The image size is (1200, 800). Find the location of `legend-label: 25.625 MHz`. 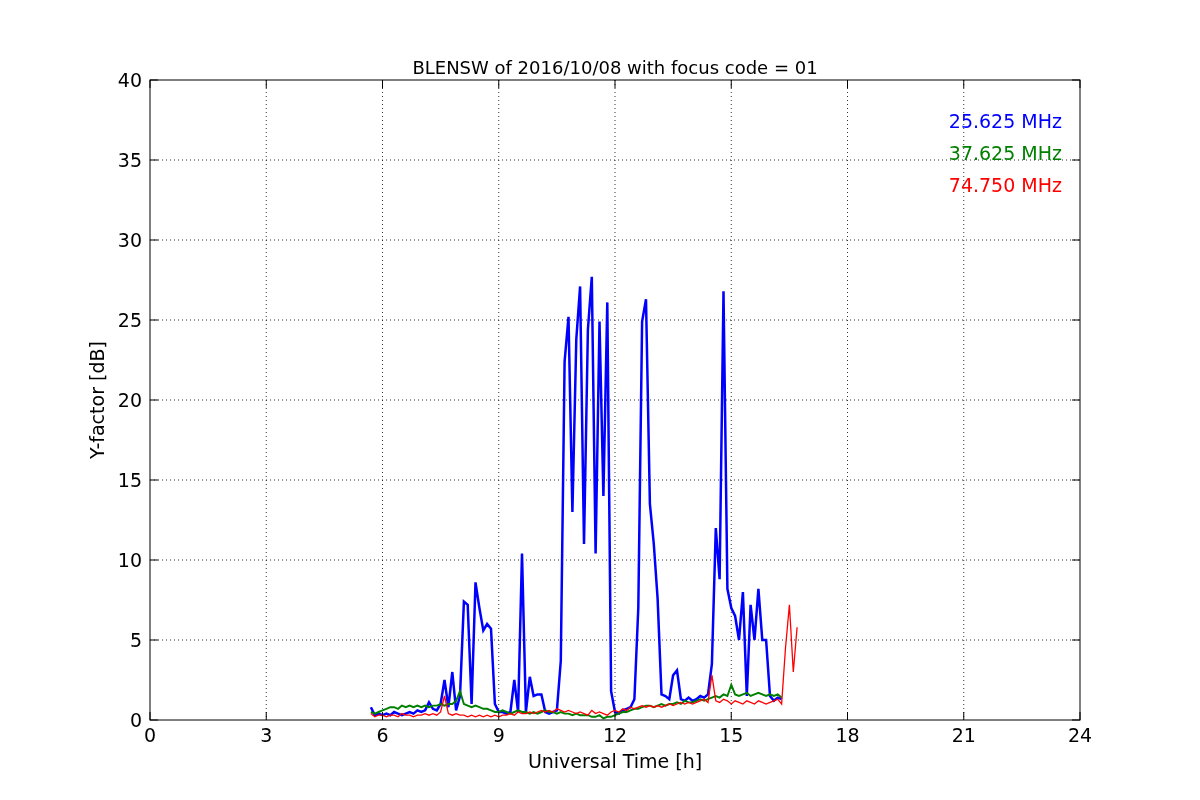

legend-label: 25.625 MHz is located at coordinates (1005, 121).